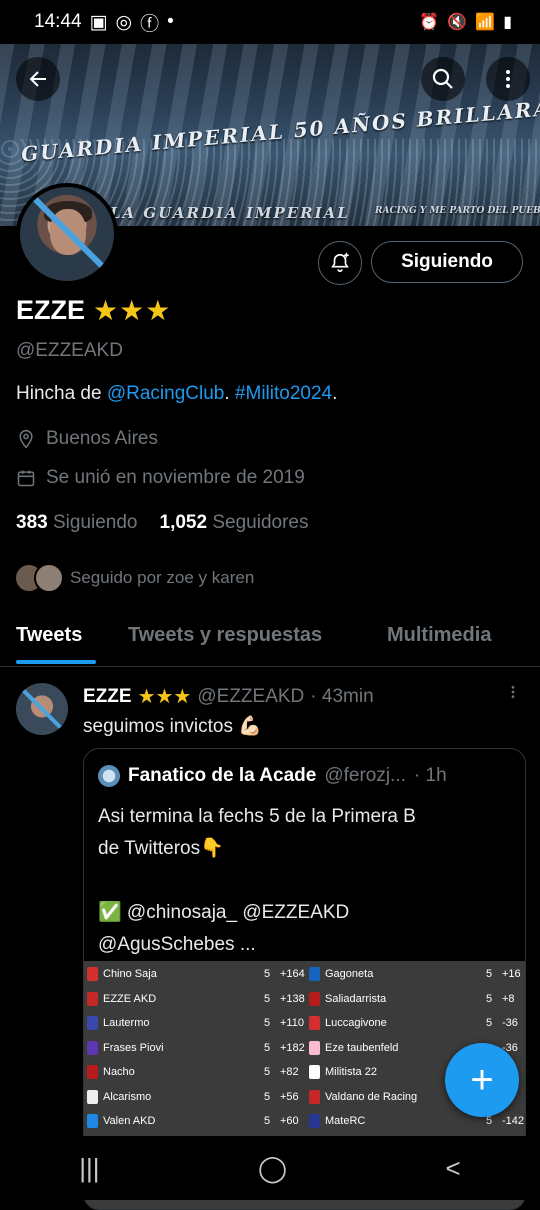 This screenshot has height=1210, width=540. I want to click on standings-row: Frases Piovi 5 +182, so click(194, 1049).